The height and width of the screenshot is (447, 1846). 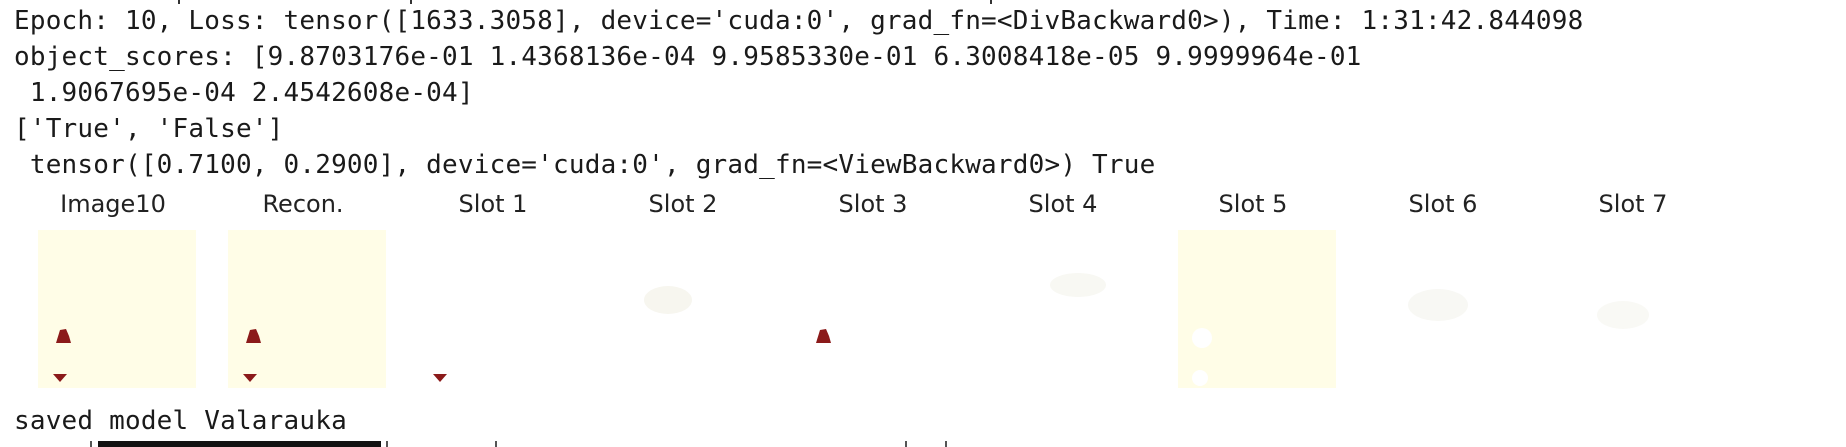 I want to click on panel-title: Slot 5, so click(x=1253, y=204).